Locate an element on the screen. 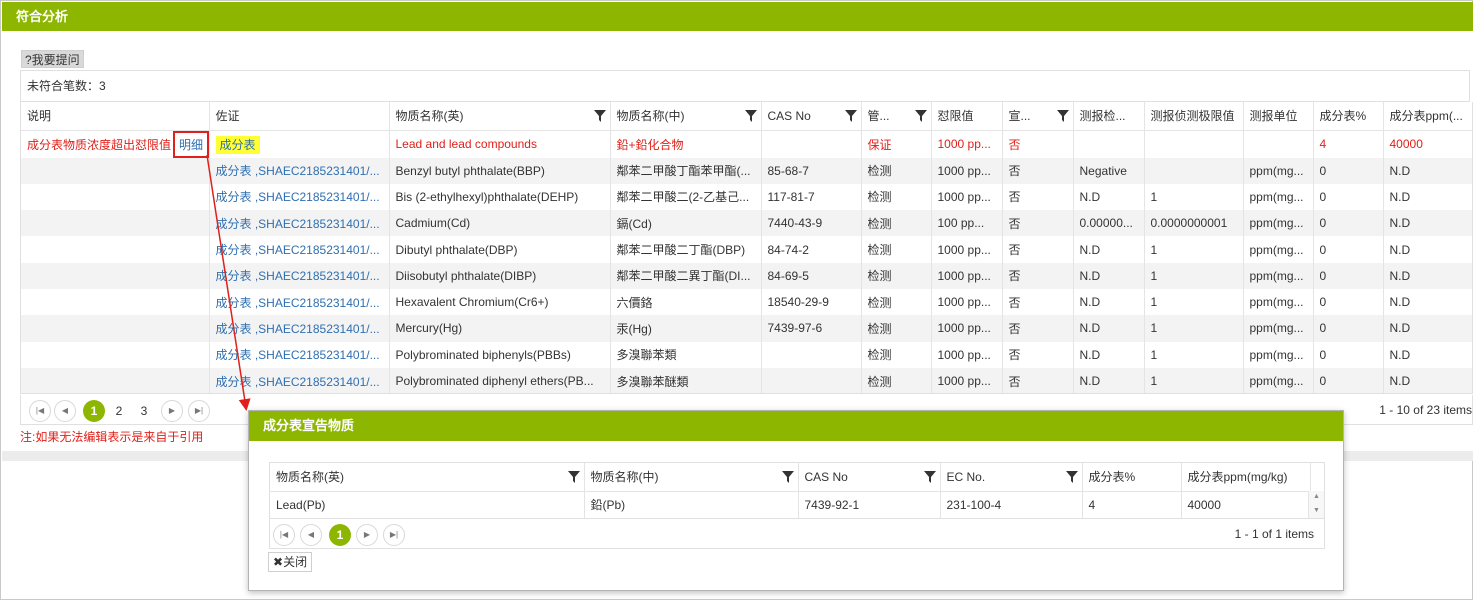 Image resolution: width=1473 pixels, height=600 pixels. dialog-col-name-cn: 物质名称(中) is located at coordinates (691, 477).